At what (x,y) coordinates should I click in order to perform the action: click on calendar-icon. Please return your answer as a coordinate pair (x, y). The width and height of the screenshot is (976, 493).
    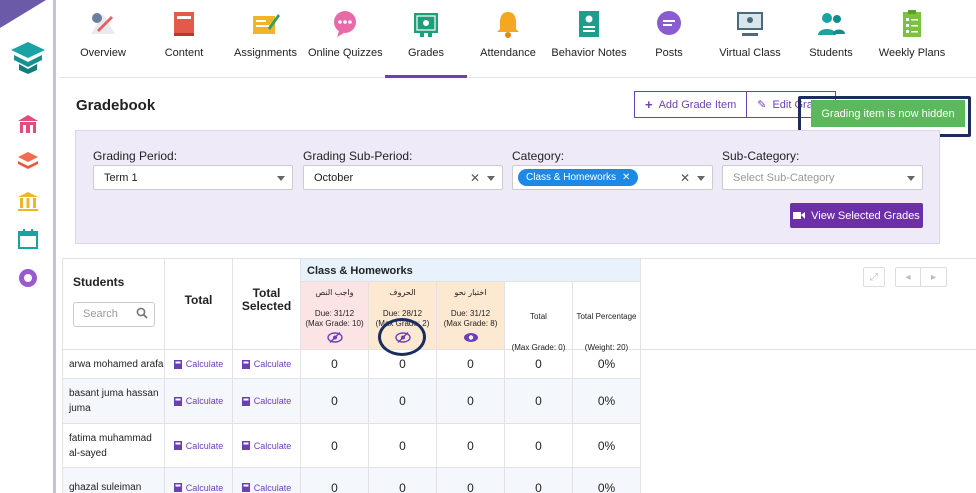
    Looking at the image, I should click on (28, 239).